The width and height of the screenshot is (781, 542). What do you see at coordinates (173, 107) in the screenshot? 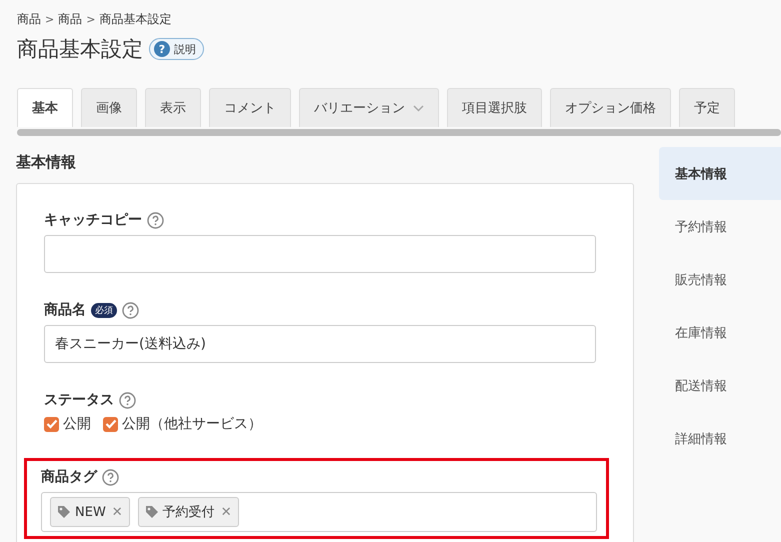
I see `tab: 表示` at bounding box center [173, 107].